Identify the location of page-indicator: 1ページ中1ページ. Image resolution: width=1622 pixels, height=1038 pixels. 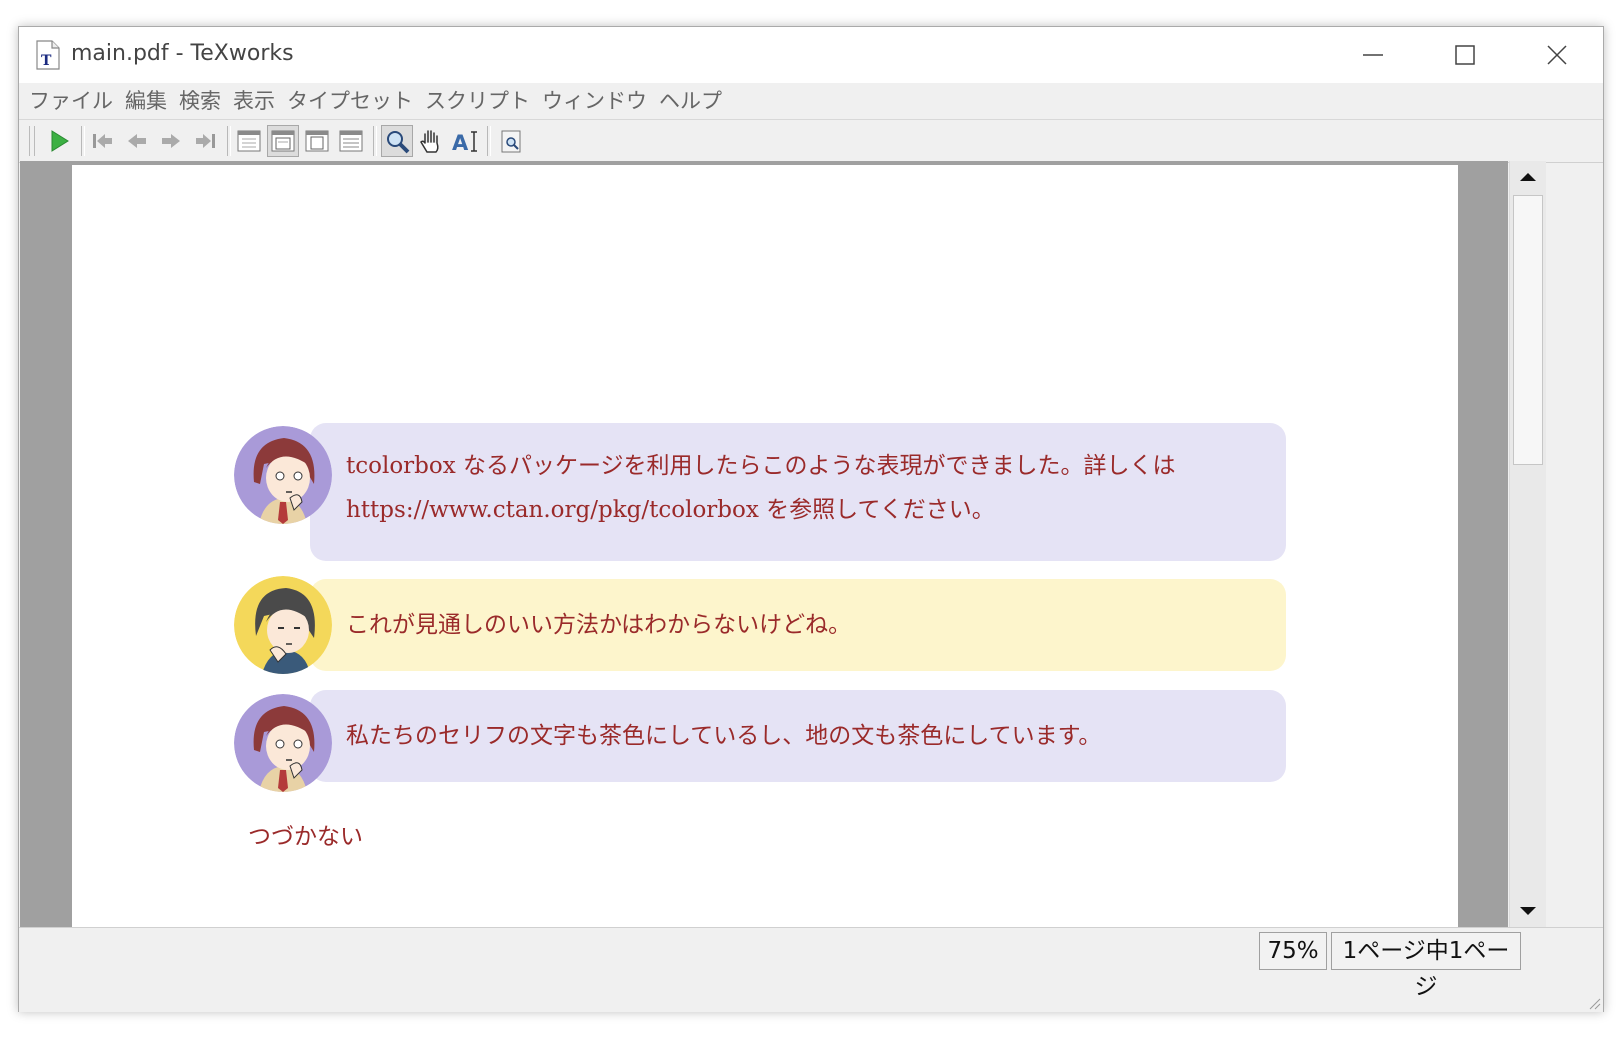
(1426, 966).